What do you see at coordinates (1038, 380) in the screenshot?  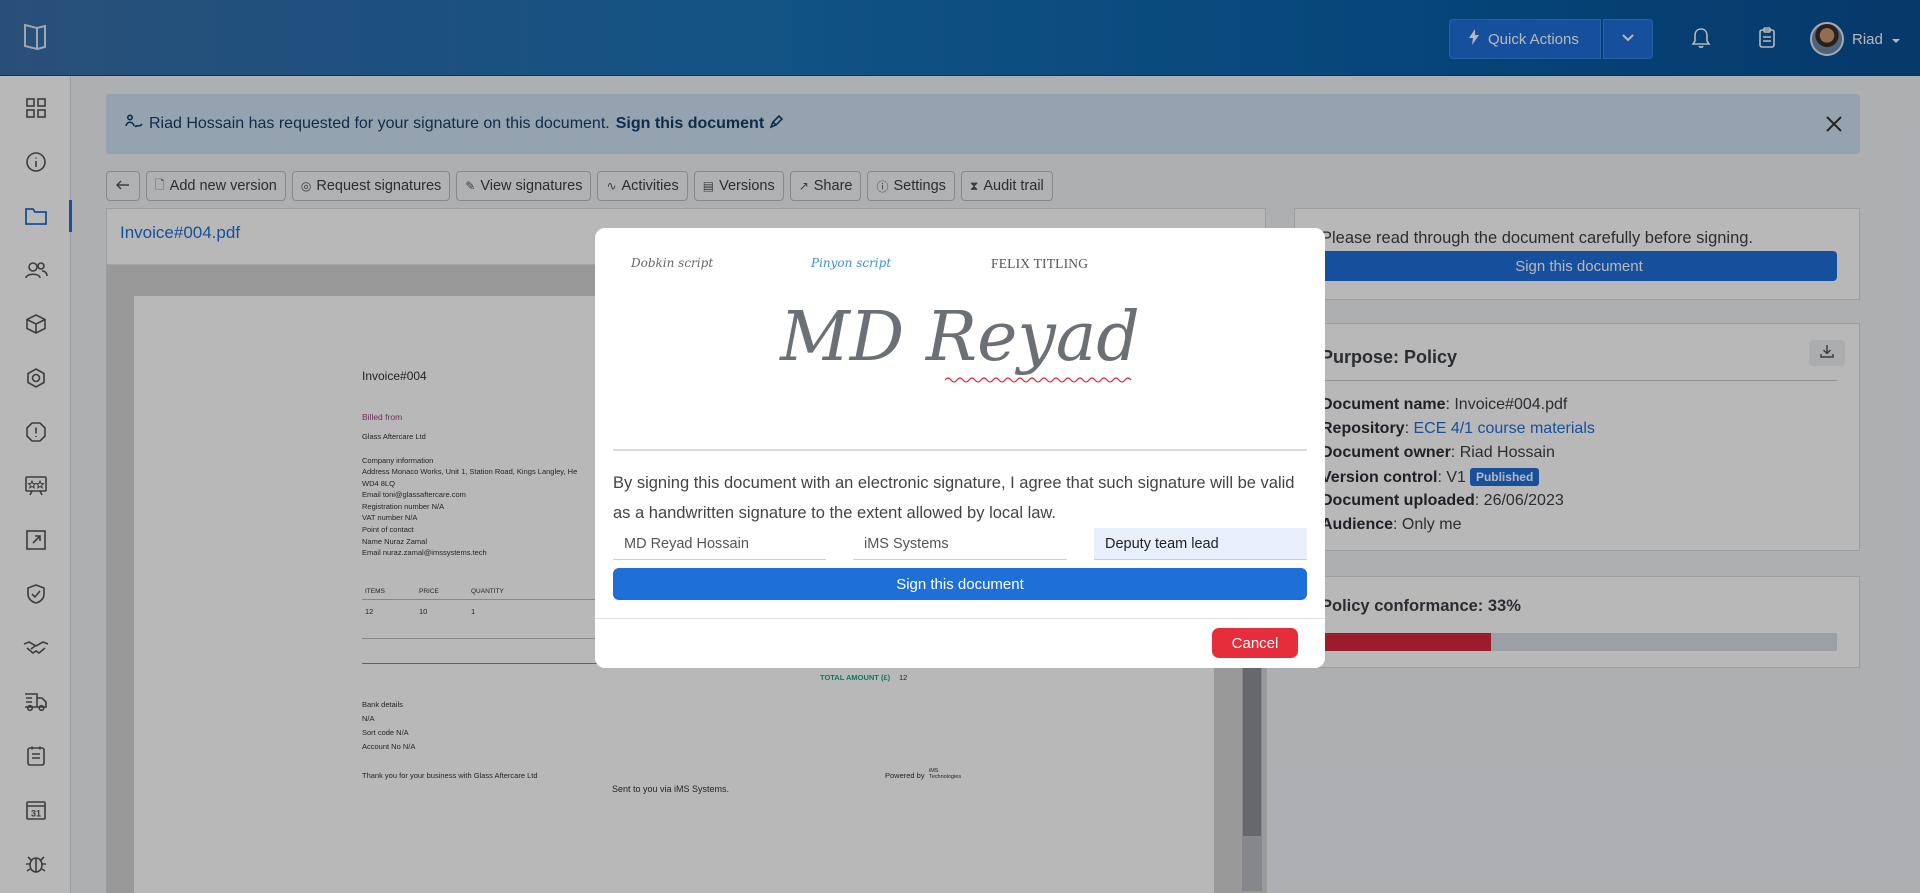 I see `spellcheck-squiggle` at bounding box center [1038, 380].